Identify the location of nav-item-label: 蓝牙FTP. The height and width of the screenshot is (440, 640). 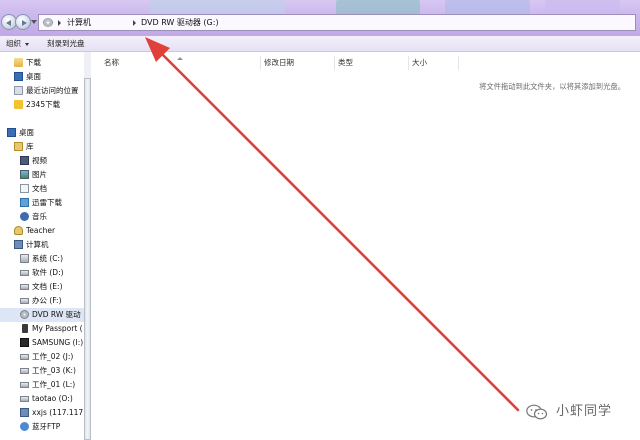
(46, 426).